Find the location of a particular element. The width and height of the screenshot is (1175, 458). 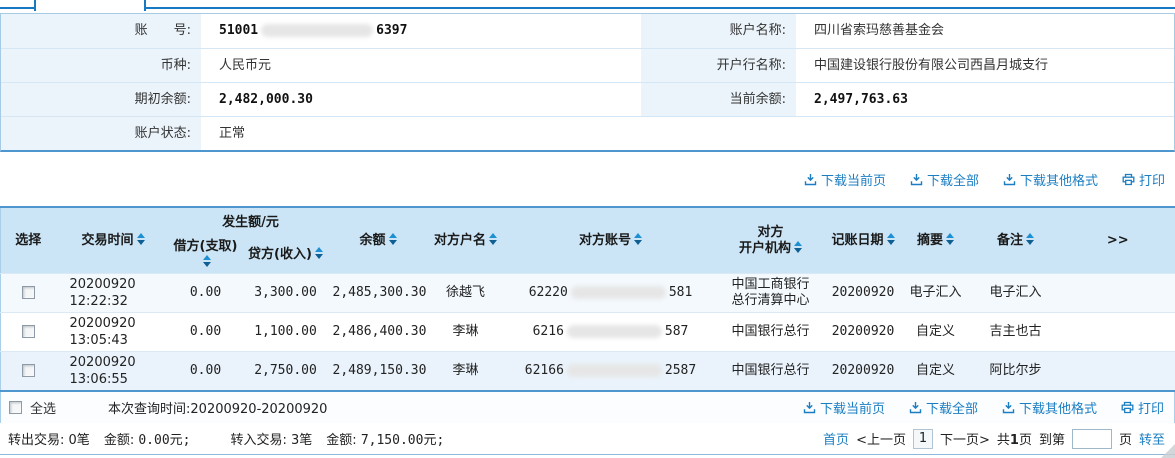

resize-corner is located at coordinates (1168, 451).